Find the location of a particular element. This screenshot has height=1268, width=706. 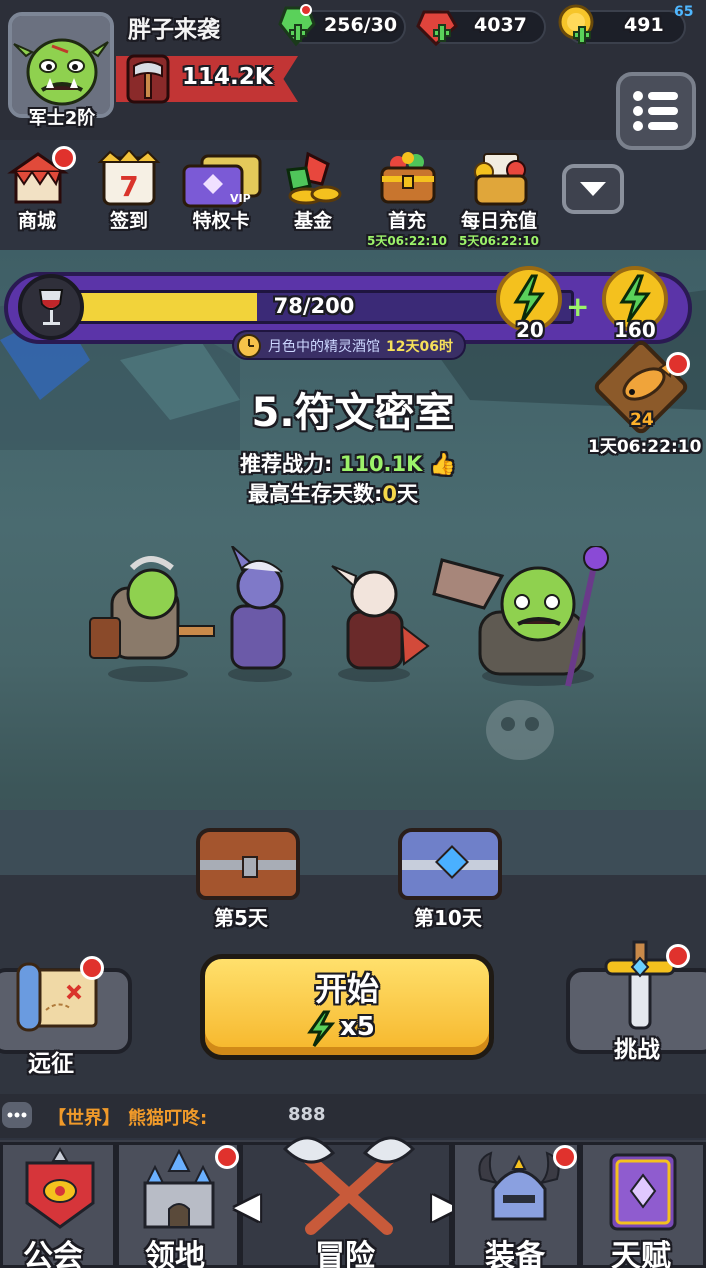

event-name: 月色中的精灵酒馆 is located at coordinates (324, 347).